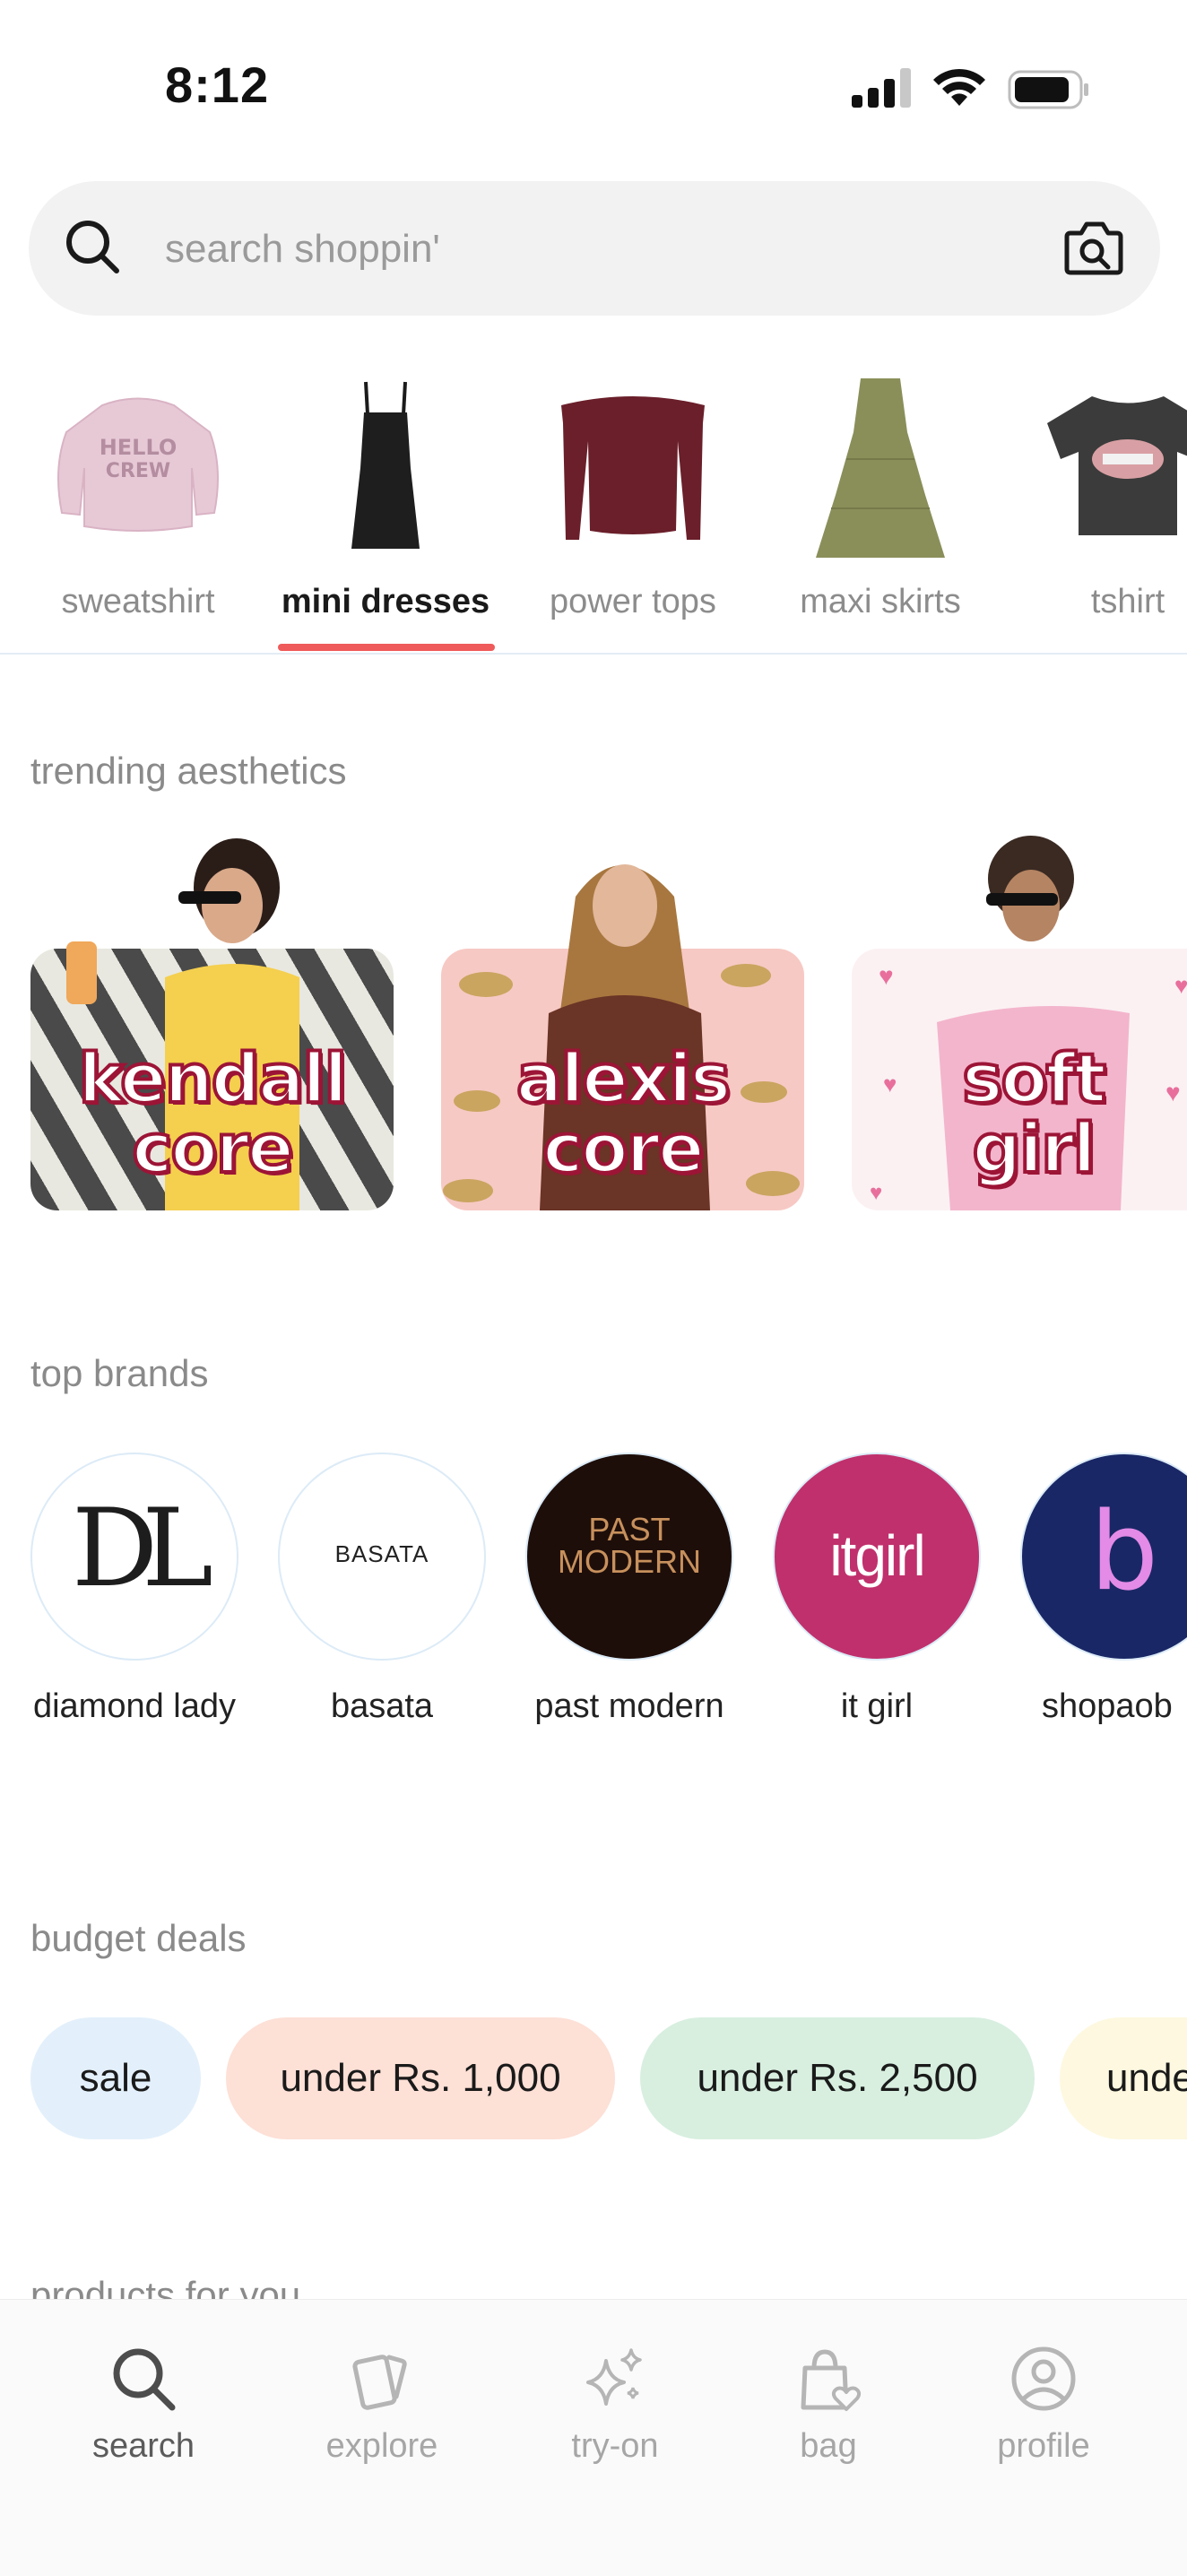 The height and width of the screenshot is (2576, 1187). What do you see at coordinates (881, 88) in the screenshot?
I see `cellular-signal-icon` at bounding box center [881, 88].